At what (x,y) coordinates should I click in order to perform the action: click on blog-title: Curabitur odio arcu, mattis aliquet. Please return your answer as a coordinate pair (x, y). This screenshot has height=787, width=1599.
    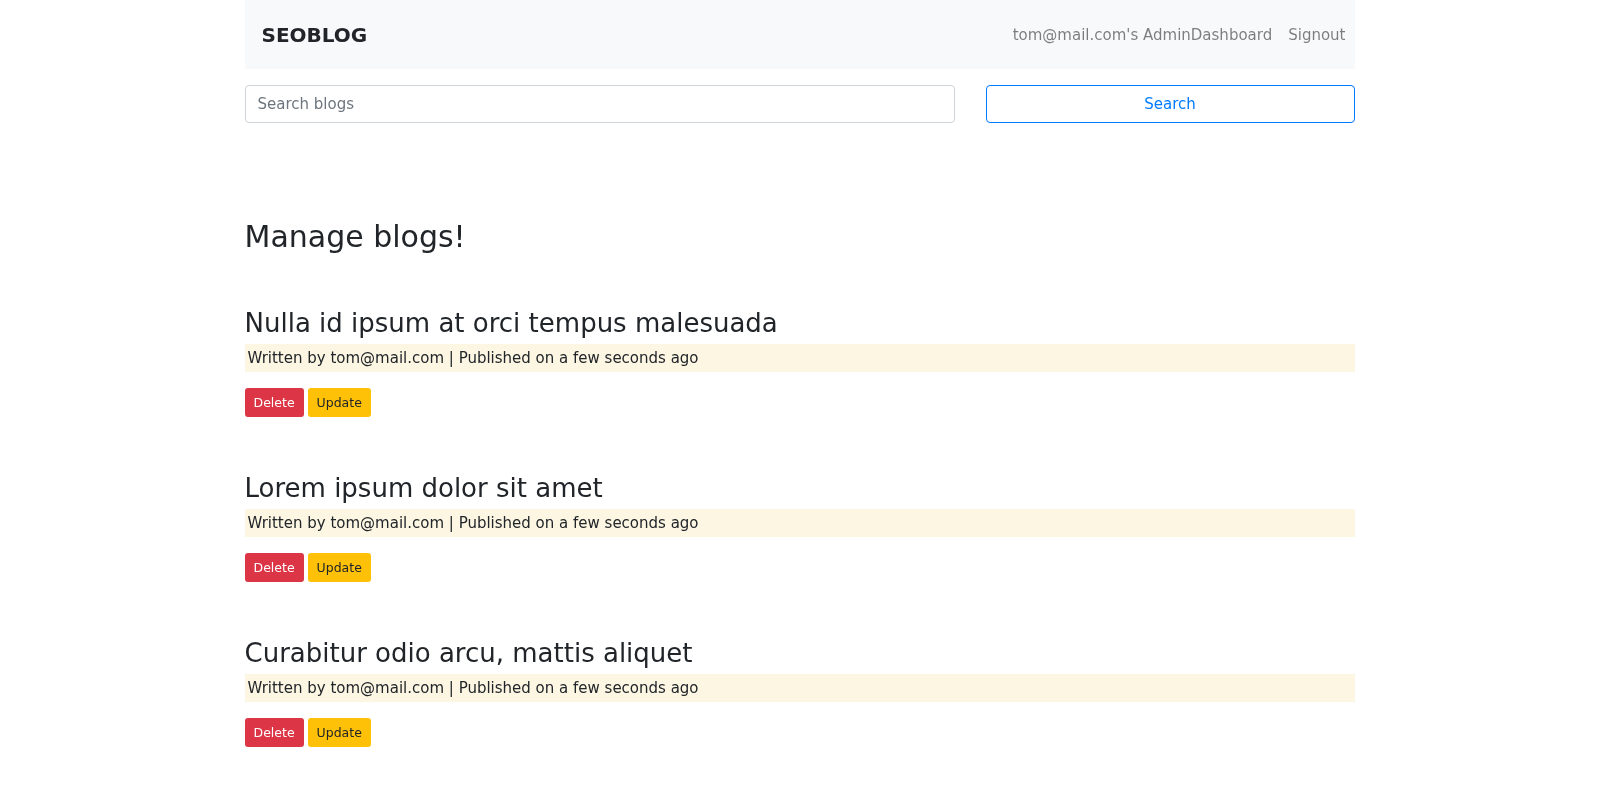
    Looking at the image, I should click on (469, 653).